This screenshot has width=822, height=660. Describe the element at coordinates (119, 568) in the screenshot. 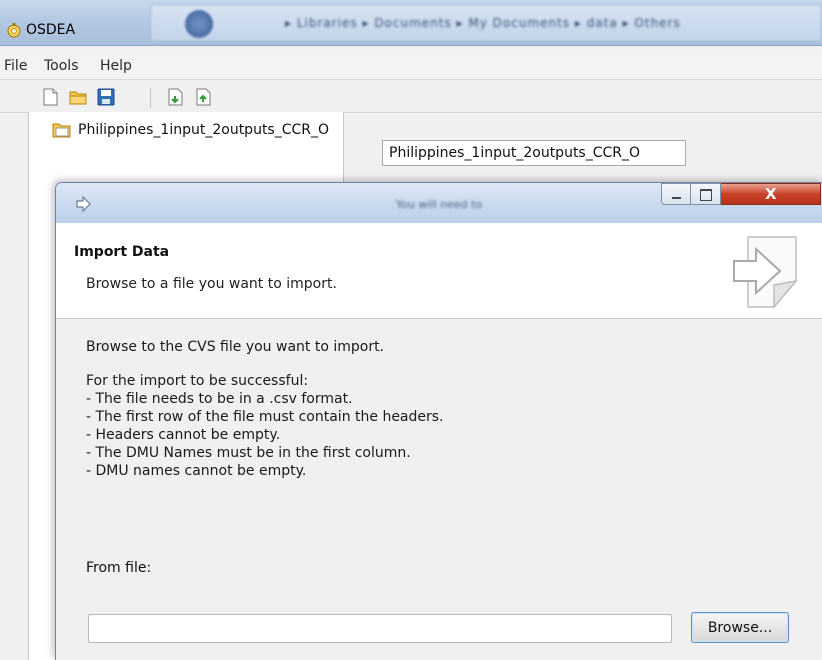

I see `from-file-label: From file:` at that location.